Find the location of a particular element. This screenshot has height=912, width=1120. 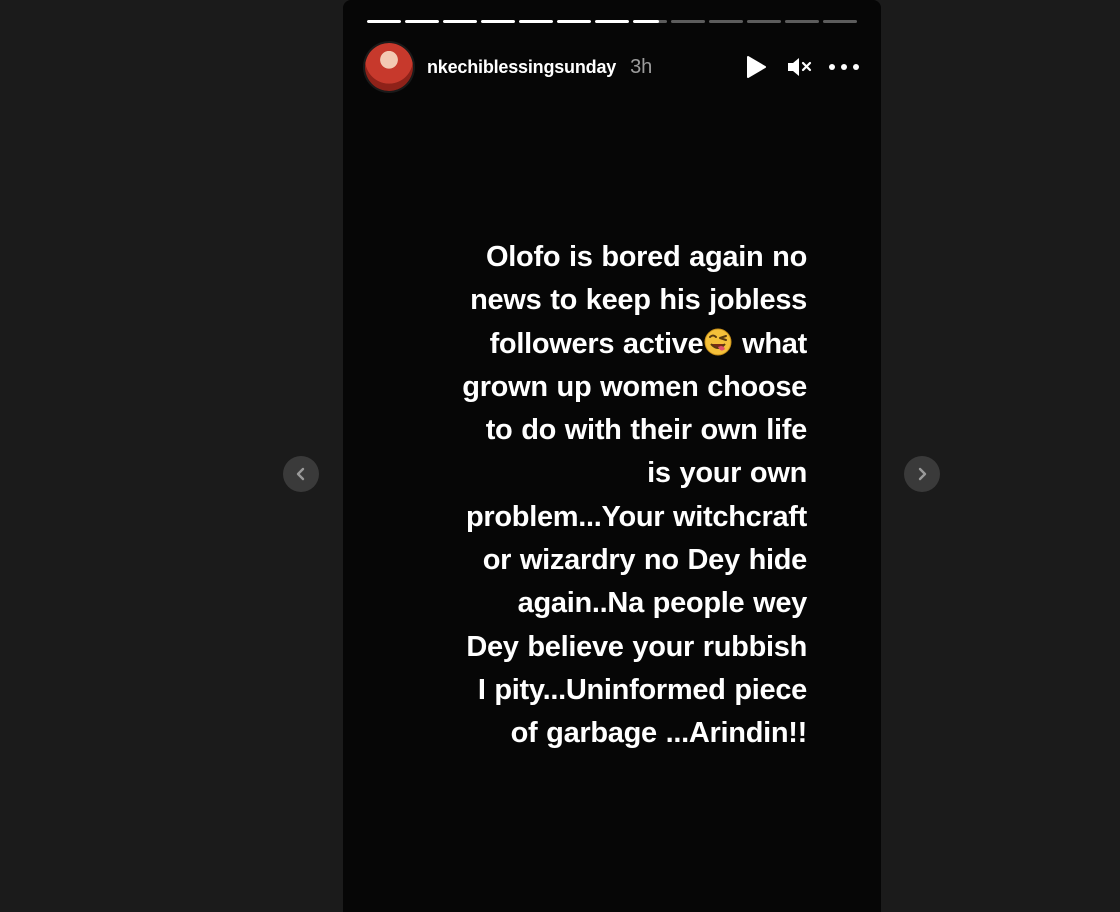

muted-speaker-icon is located at coordinates (800, 67).